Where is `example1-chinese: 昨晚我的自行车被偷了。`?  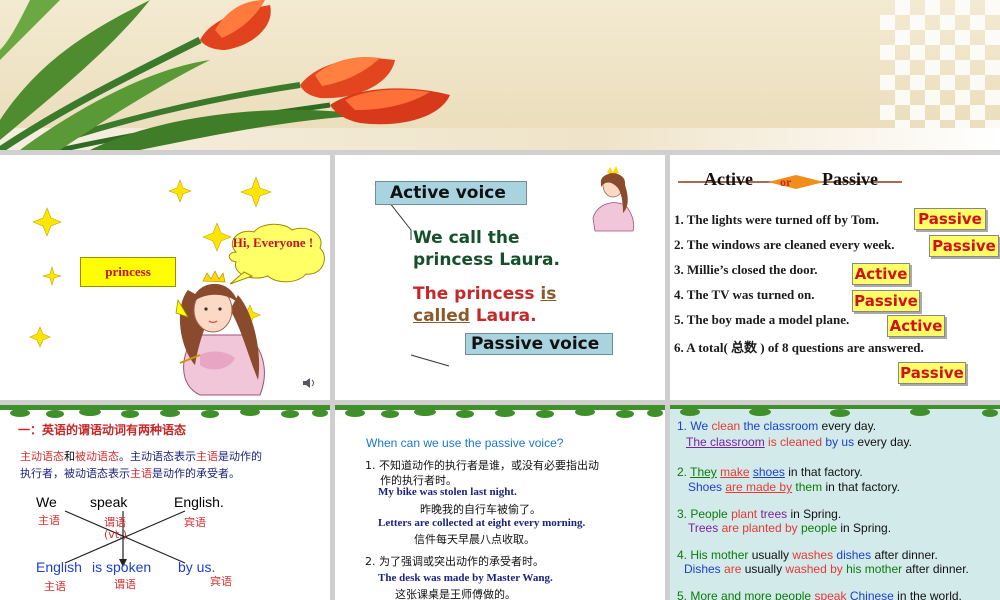
example1-chinese: 昨晚我的自行车被偷了。 is located at coordinates (480, 509).